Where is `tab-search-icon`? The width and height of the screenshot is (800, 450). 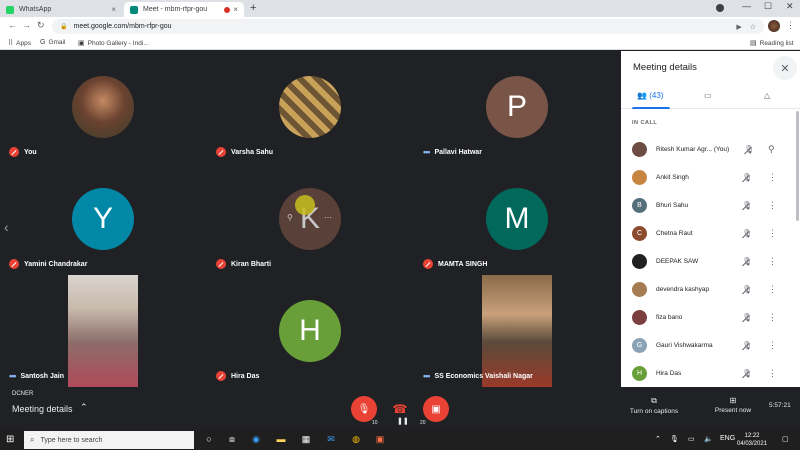 tab-search-icon is located at coordinates (720, 8).